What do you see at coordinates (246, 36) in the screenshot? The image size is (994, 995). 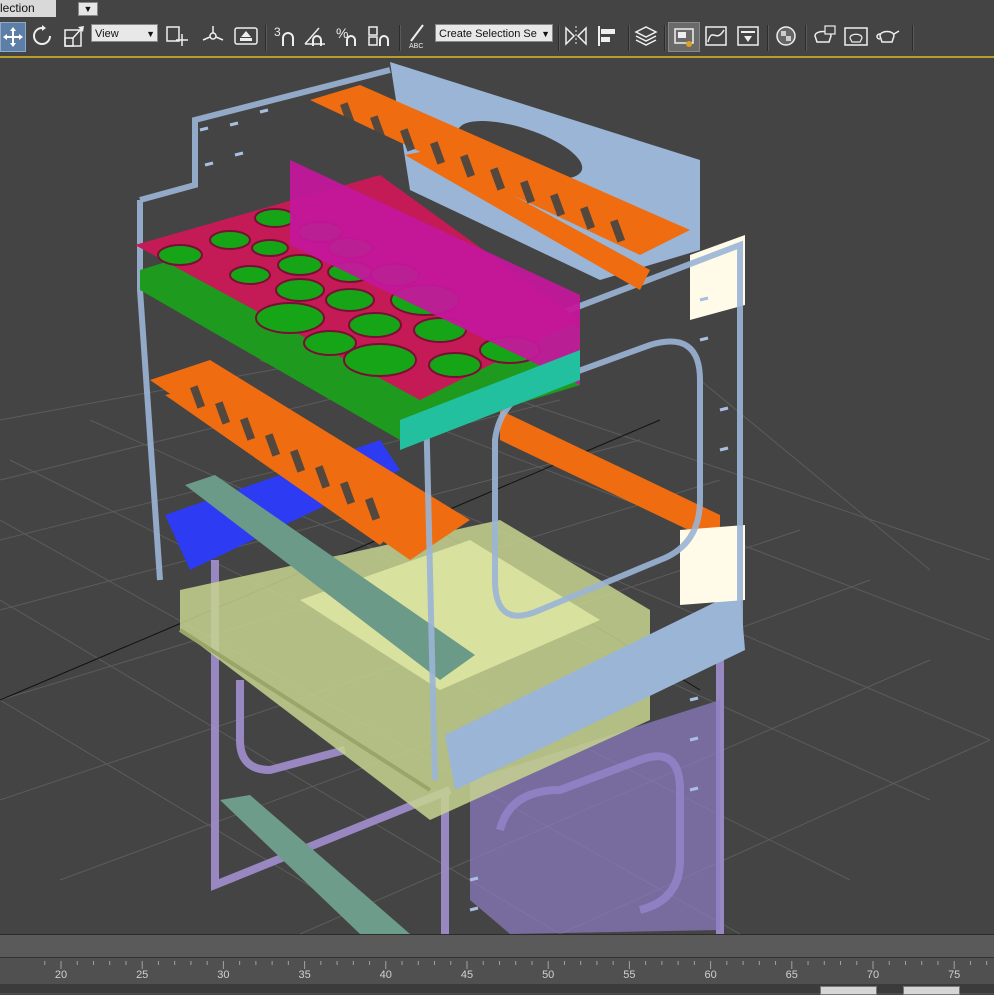 I see `keyboard-shortcut-override-icon` at bounding box center [246, 36].